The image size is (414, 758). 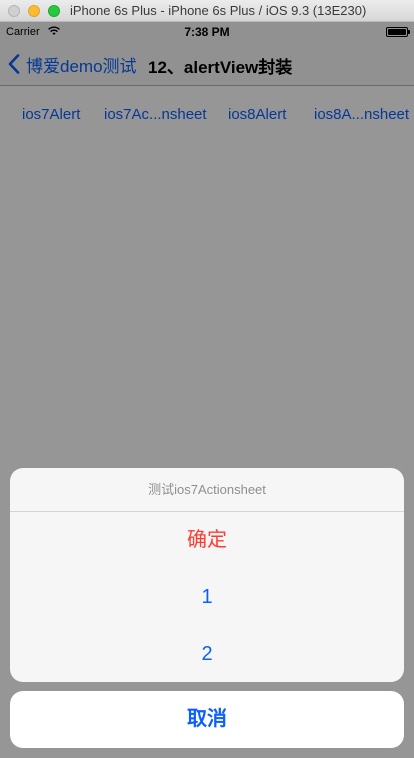 What do you see at coordinates (34, 11) in the screenshot?
I see `window-minimize-button` at bounding box center [34, 11].